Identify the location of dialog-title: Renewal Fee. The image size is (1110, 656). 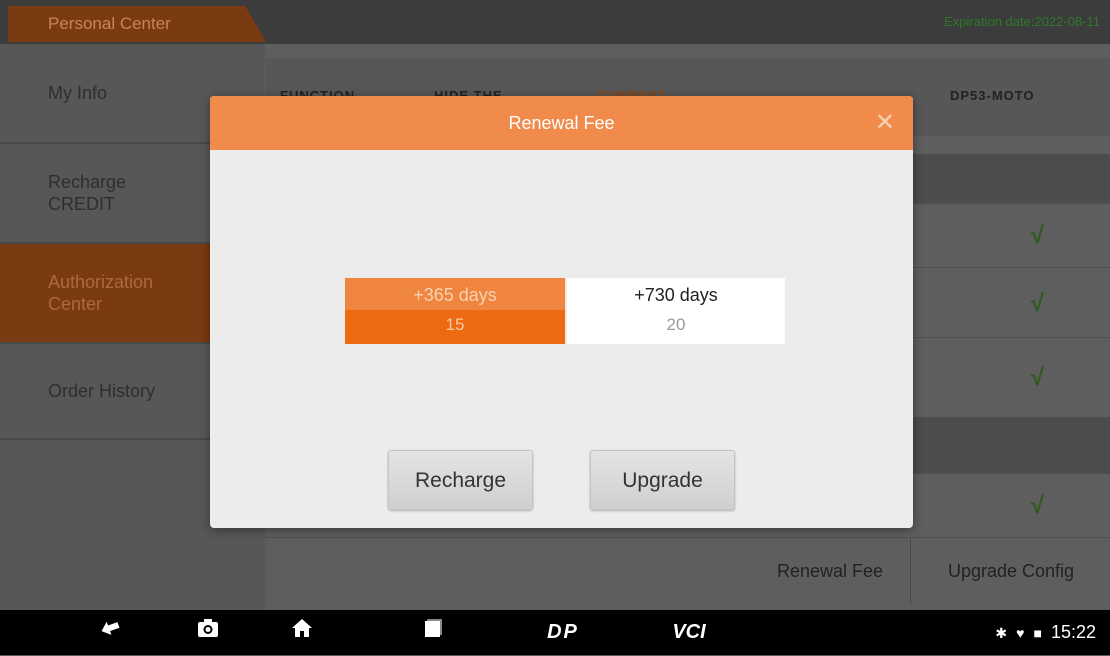
(561, 123).